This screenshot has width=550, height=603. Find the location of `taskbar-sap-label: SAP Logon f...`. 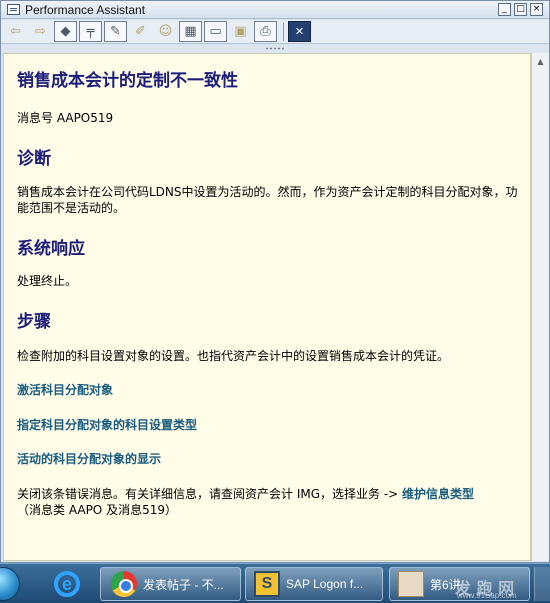

taskbar-sap-label: SAP Logon f... is located at coordinates (325, 584).